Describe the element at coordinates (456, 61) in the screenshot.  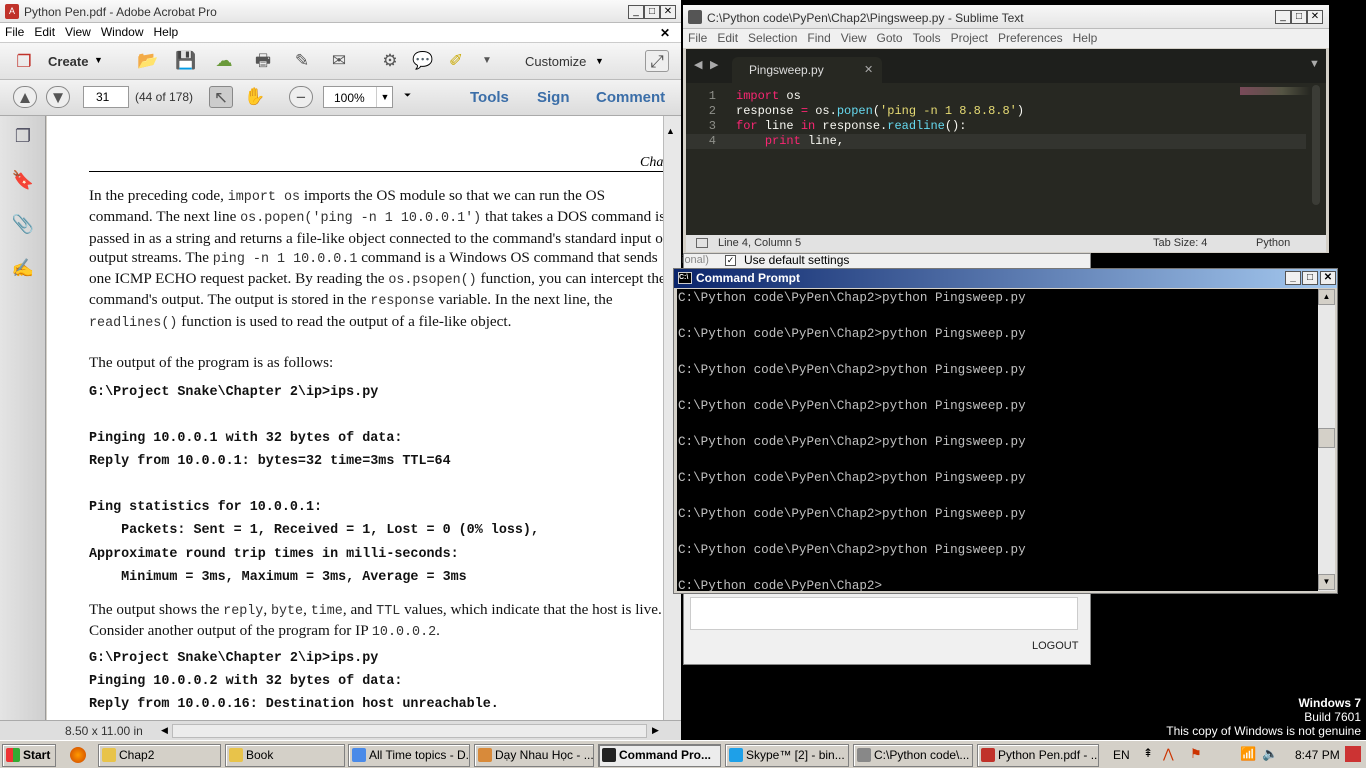
I see `highlight-icon: ✐` at that location.